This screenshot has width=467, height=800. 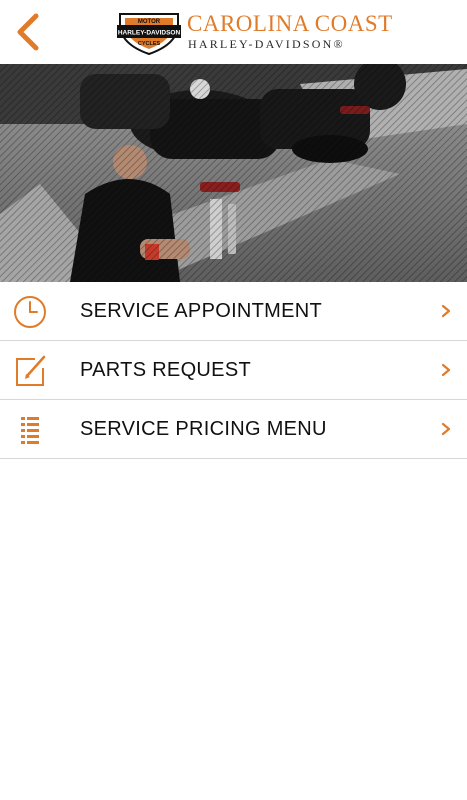 What do you see at coordinates (165, 370) in the screenshot?
I see `menu-item-label: PARTS REQUEST` at bounding box center [165, 370].